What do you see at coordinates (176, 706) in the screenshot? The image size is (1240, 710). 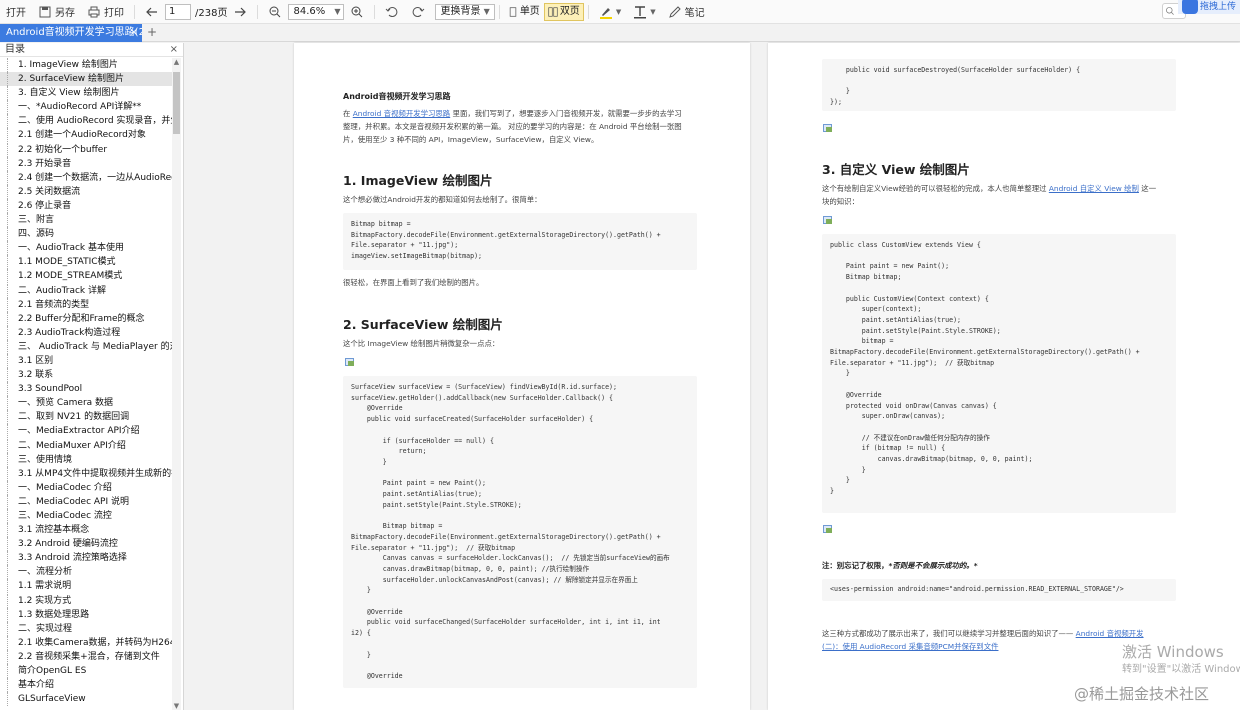 I see `scroll-down-icon: ▼` at bounding box center [176, 706].